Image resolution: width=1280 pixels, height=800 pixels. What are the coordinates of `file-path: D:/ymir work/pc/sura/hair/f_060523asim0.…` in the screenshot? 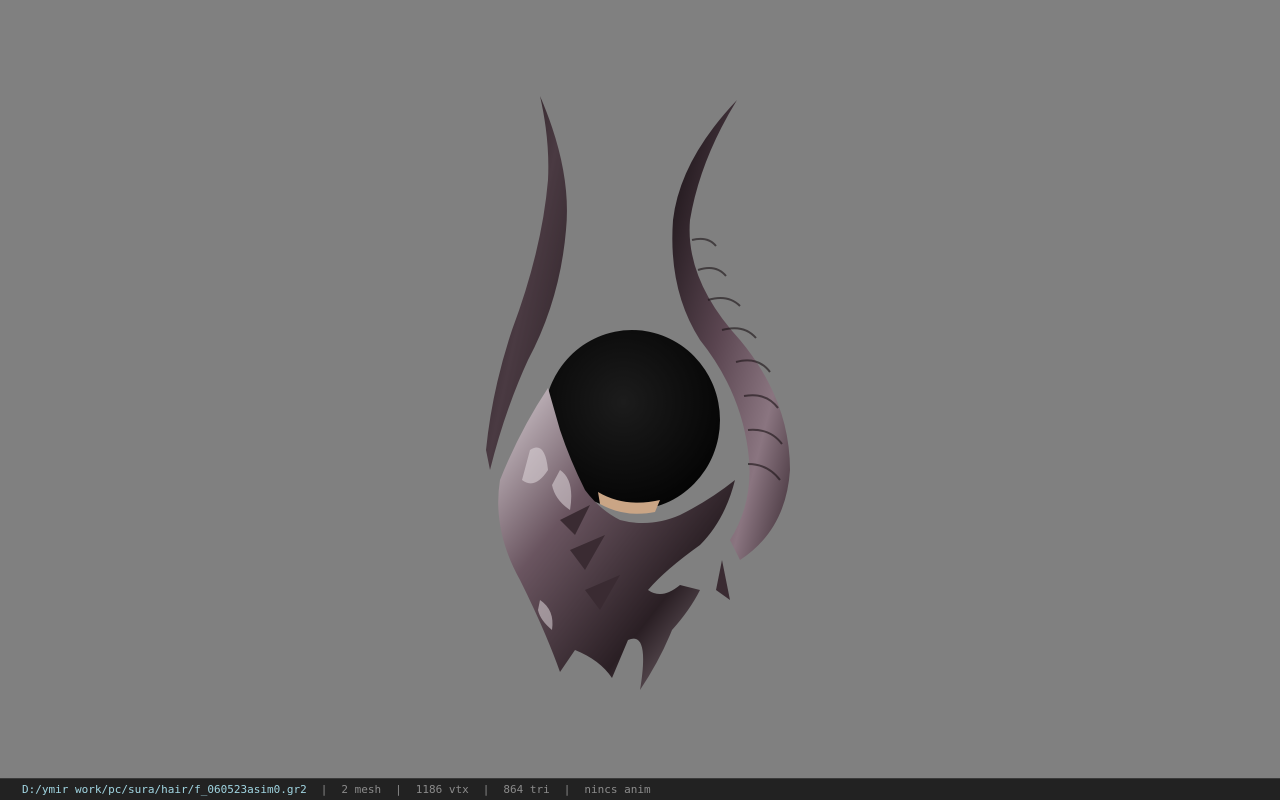 It's located at (164, 789).